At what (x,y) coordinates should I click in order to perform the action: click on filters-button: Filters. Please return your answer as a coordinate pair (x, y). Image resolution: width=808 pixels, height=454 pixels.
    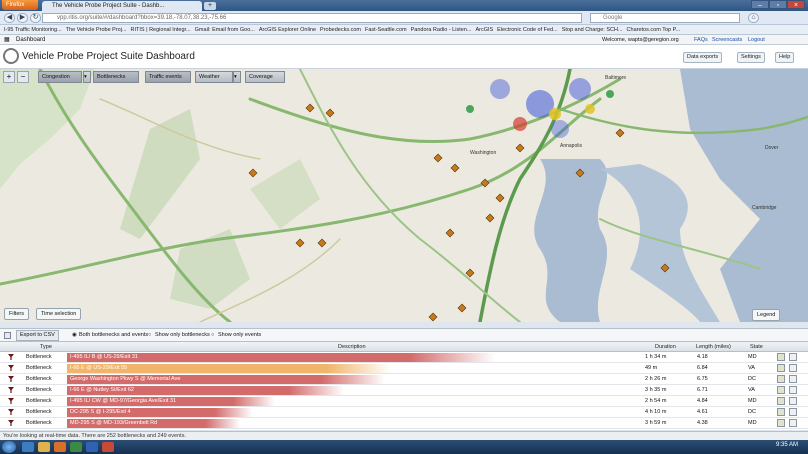
    Looking at the image, I should click on (16, 314).